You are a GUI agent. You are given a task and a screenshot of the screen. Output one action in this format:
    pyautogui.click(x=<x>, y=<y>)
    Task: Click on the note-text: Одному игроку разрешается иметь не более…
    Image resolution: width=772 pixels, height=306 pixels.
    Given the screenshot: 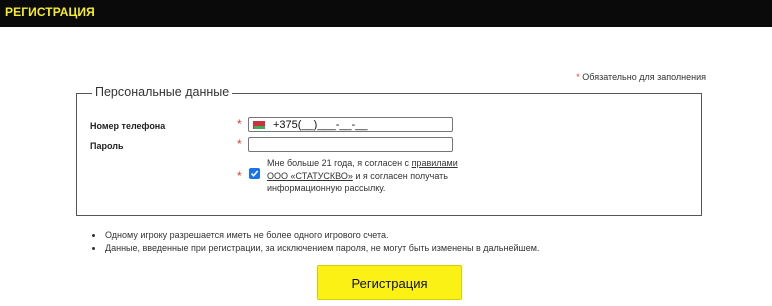 What is the action you would take?
    pyautogui.click(x=247, y=235)
    